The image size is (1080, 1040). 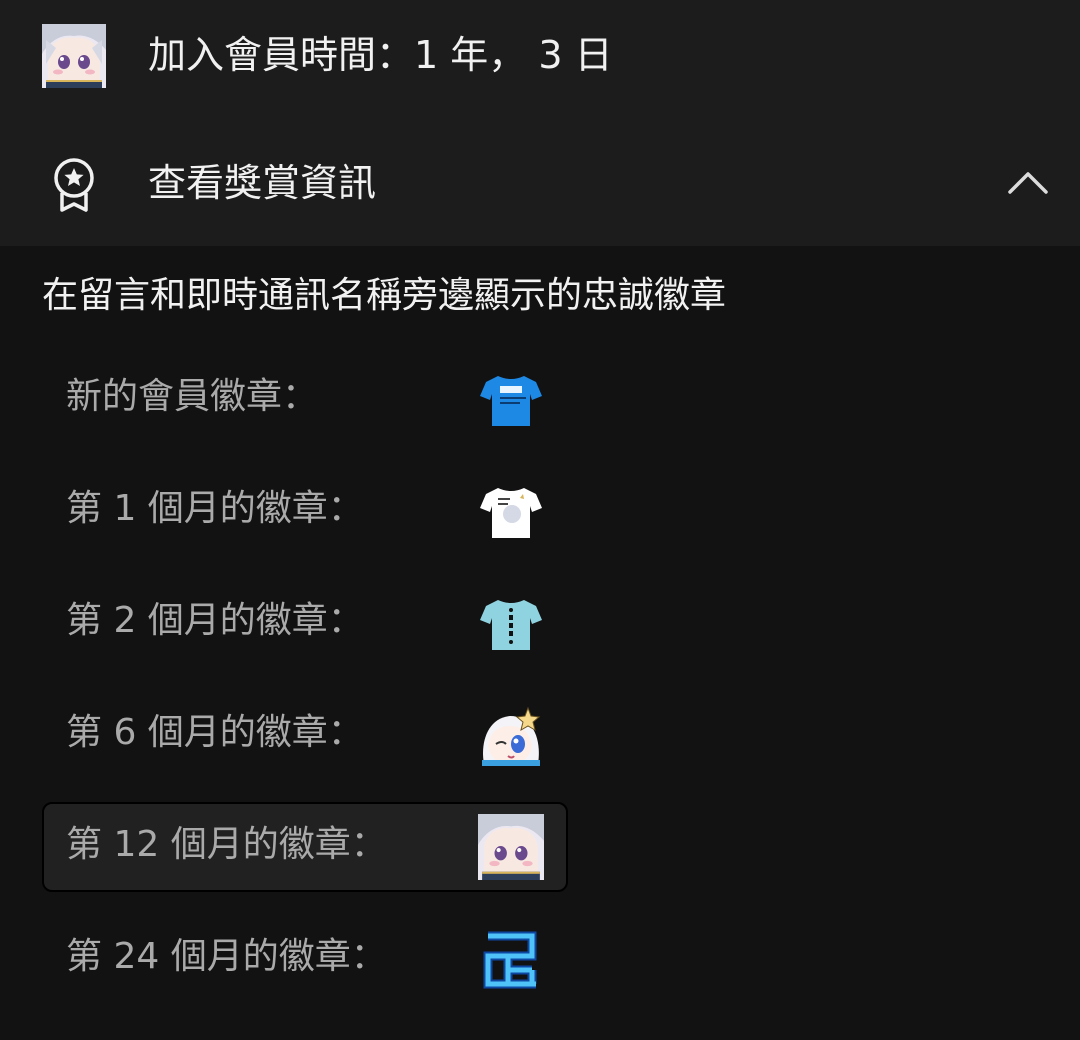 I want to click on badge-row-month-1: 第 1 個月的徽章：, so click(x=305, y=511).